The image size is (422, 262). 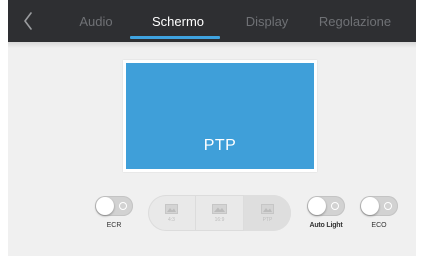 I want to click on tab-audio-label: Audio, so click(x=96, y=21).